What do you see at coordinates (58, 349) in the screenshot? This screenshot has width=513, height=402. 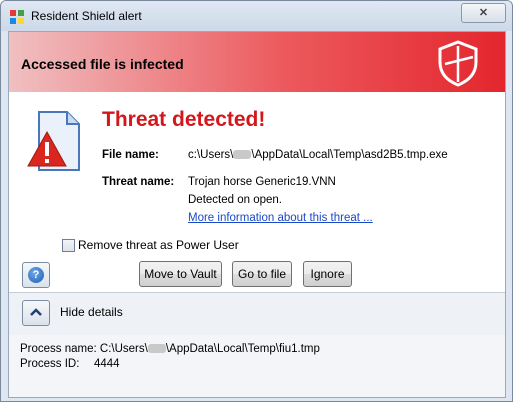 I see `process-name-label: Process name:` at bounding box center [58, 349].